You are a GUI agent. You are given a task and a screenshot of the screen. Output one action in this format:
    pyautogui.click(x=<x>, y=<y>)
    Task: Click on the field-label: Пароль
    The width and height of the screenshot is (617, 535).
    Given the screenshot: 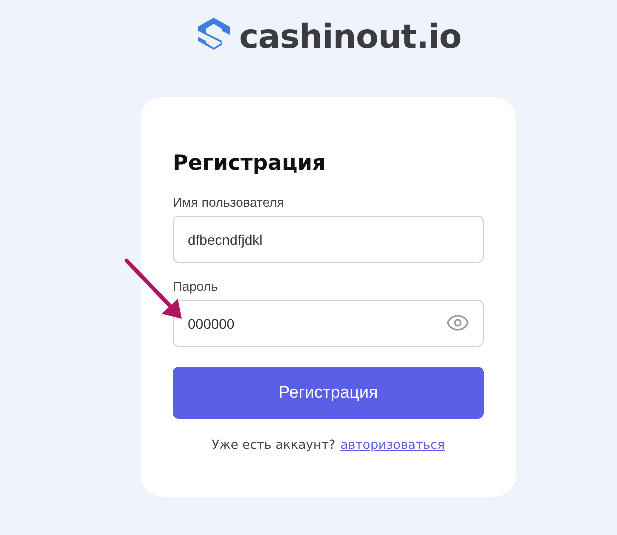 What is the action you would take?
    pyautogui.click(x=196, y=286)
    